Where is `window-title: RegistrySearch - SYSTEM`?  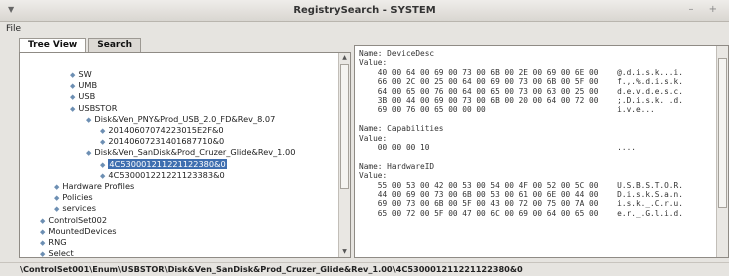 window-title: RegistrySearch - SYSTEM is located at coordinates (364, 10).